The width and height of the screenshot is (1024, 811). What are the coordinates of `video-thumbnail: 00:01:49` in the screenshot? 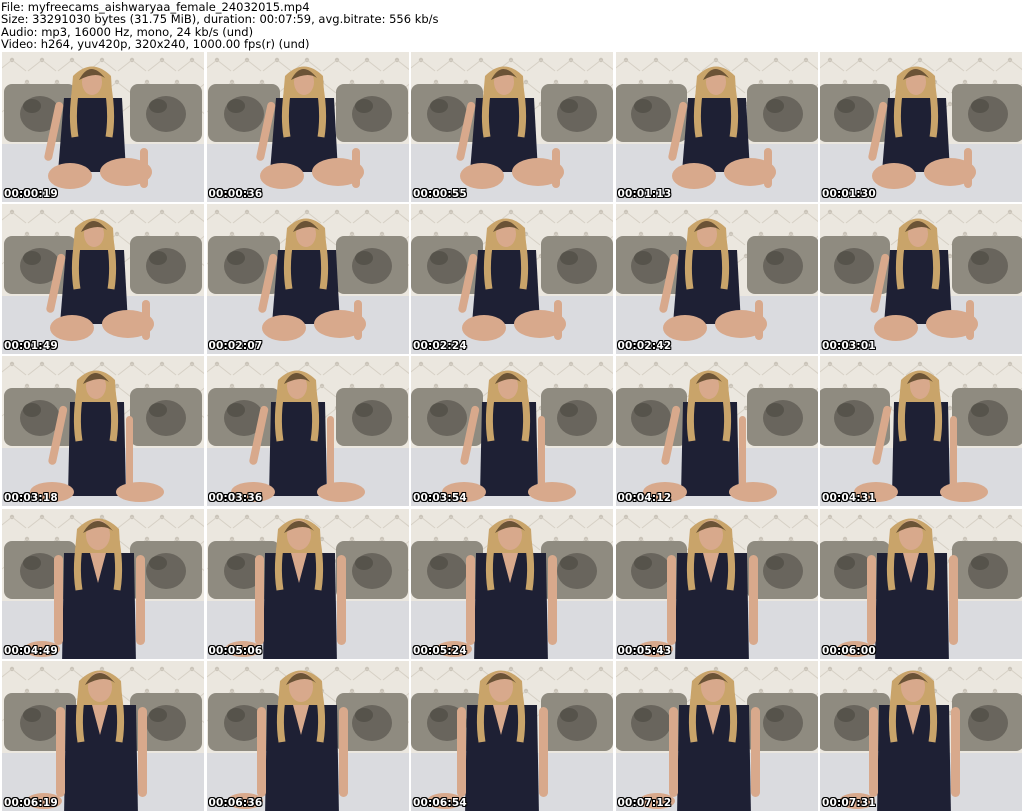 It's located at (103, 279).